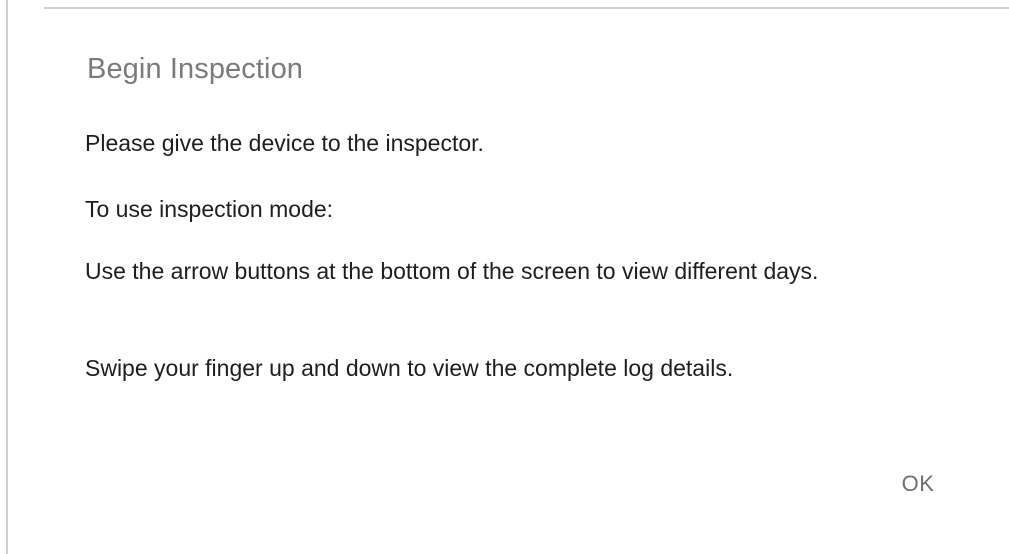 The height and width of the screenshot is (554, 1009). I want to click on instruction-give-device: Please give the device to the inspector., so click(284, 143).